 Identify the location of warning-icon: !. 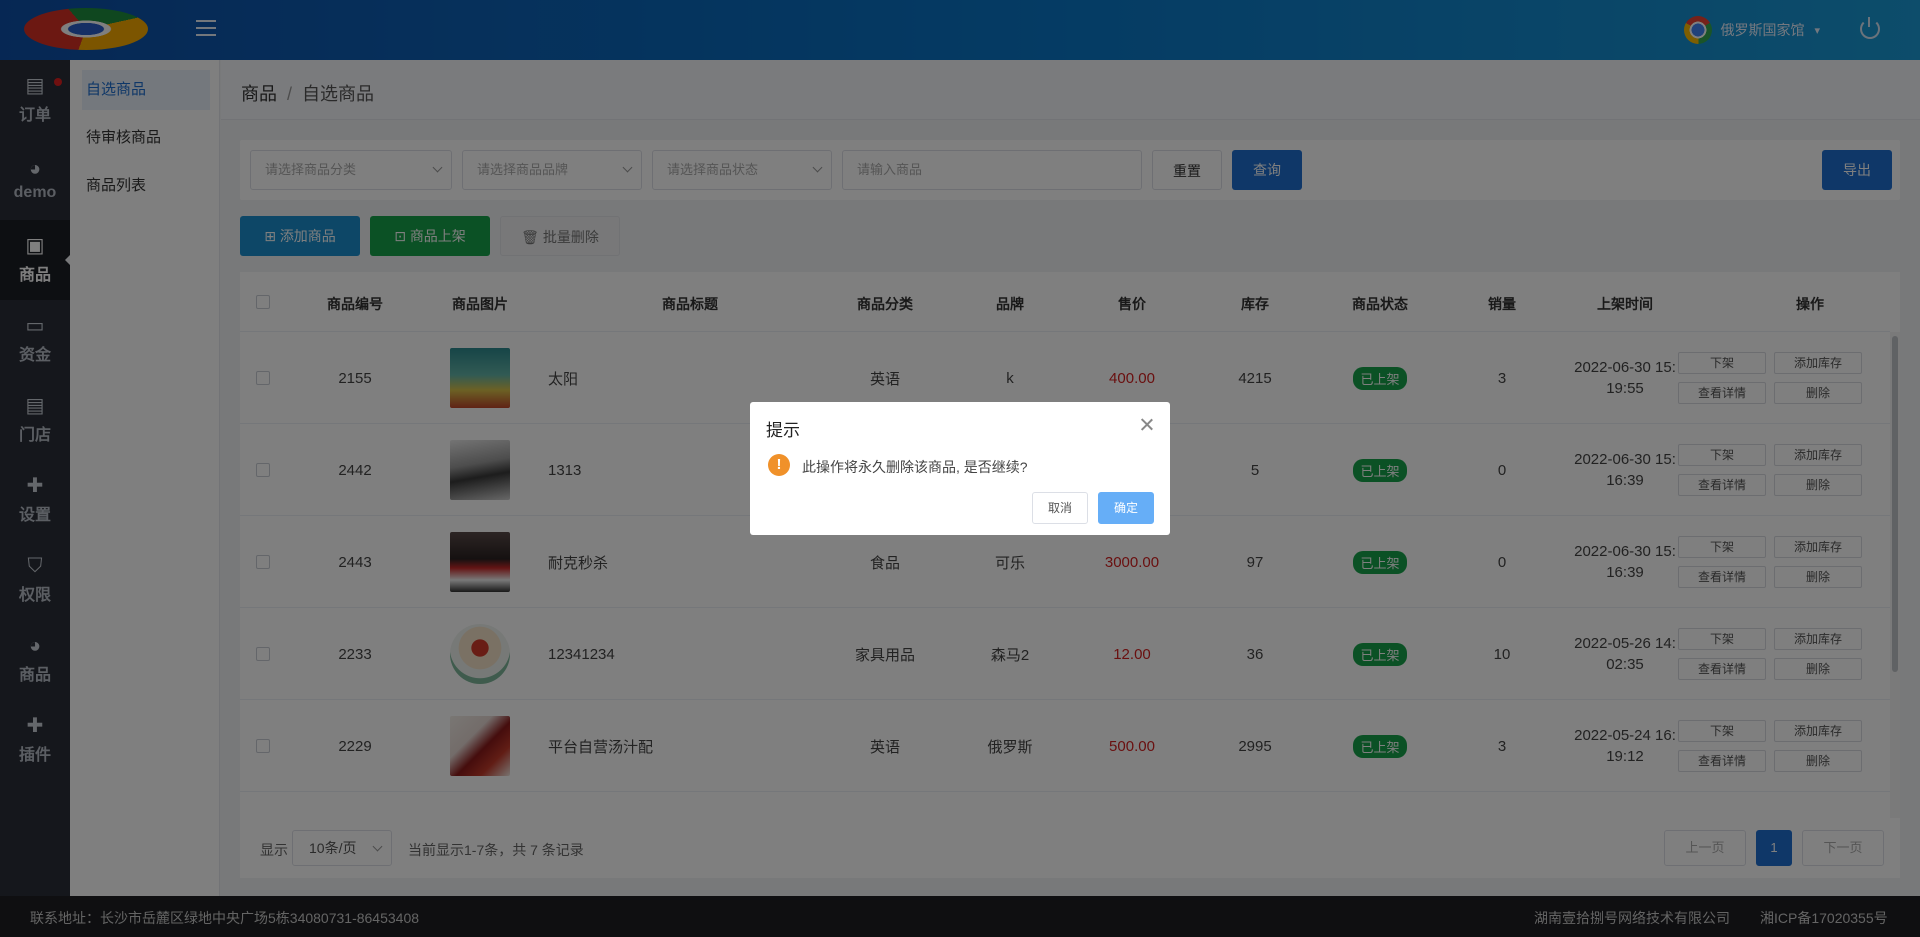
(779, 465).